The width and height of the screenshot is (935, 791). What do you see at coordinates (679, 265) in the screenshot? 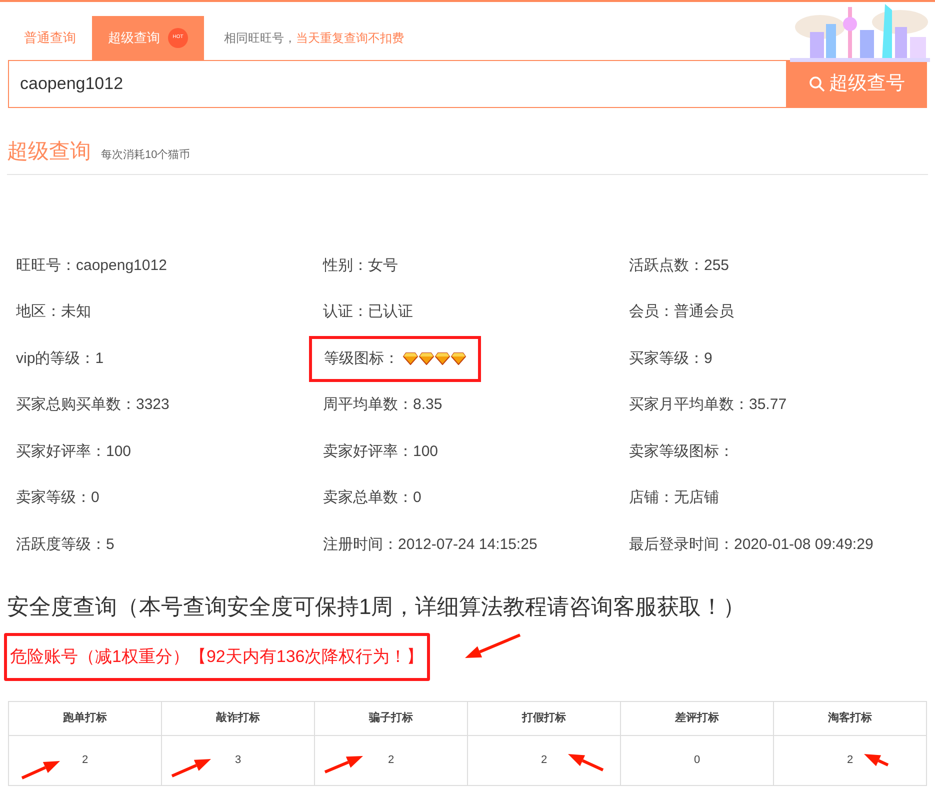
I see `info-field: 活跃点数：255` at bounding box center [679, 265].